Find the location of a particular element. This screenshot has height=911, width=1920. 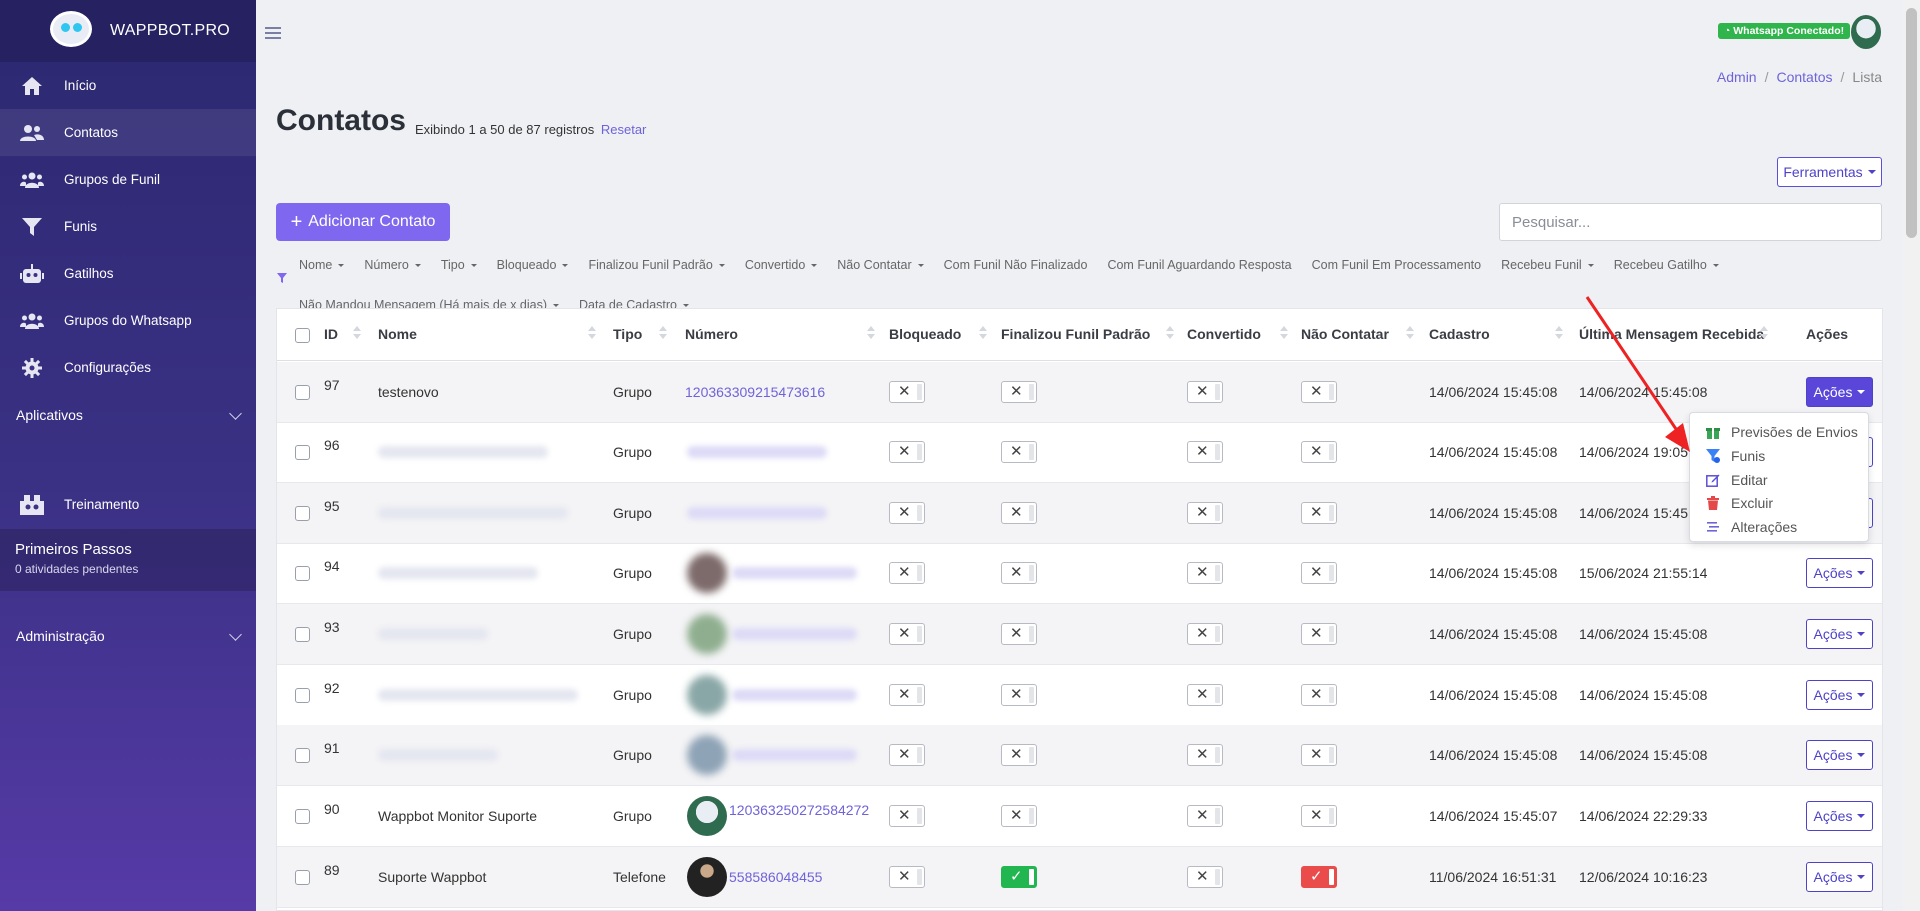

menu-item-excluir: Excluir is located at coordinates (1739, 503).